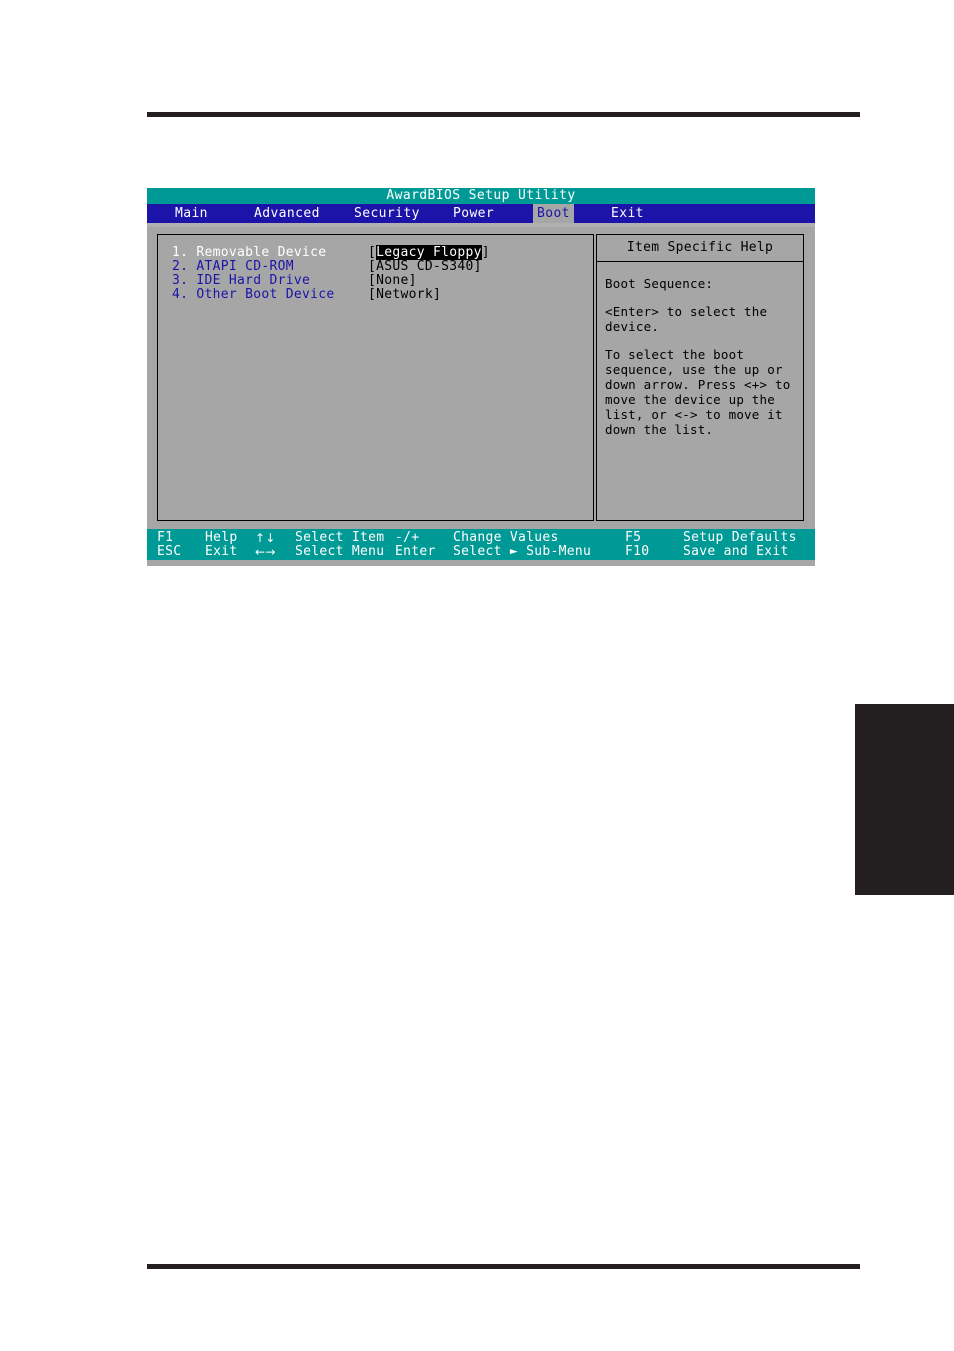 Image resolution: width=954 pixels, height=1351 pixels. Describe the element at coordinates (249, 252) in the screenshot. I see `boot-device-label: 1. Removable Device` at that location.